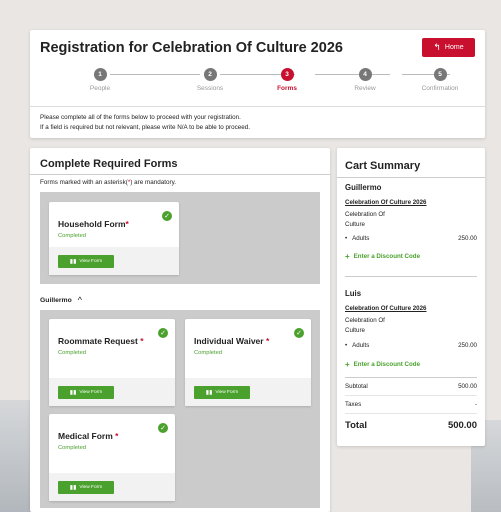  What do you see at coordinates (101, 341) in the screenshot?
I see `form-name: Roommate Request *` at bounding box center [101, 341].